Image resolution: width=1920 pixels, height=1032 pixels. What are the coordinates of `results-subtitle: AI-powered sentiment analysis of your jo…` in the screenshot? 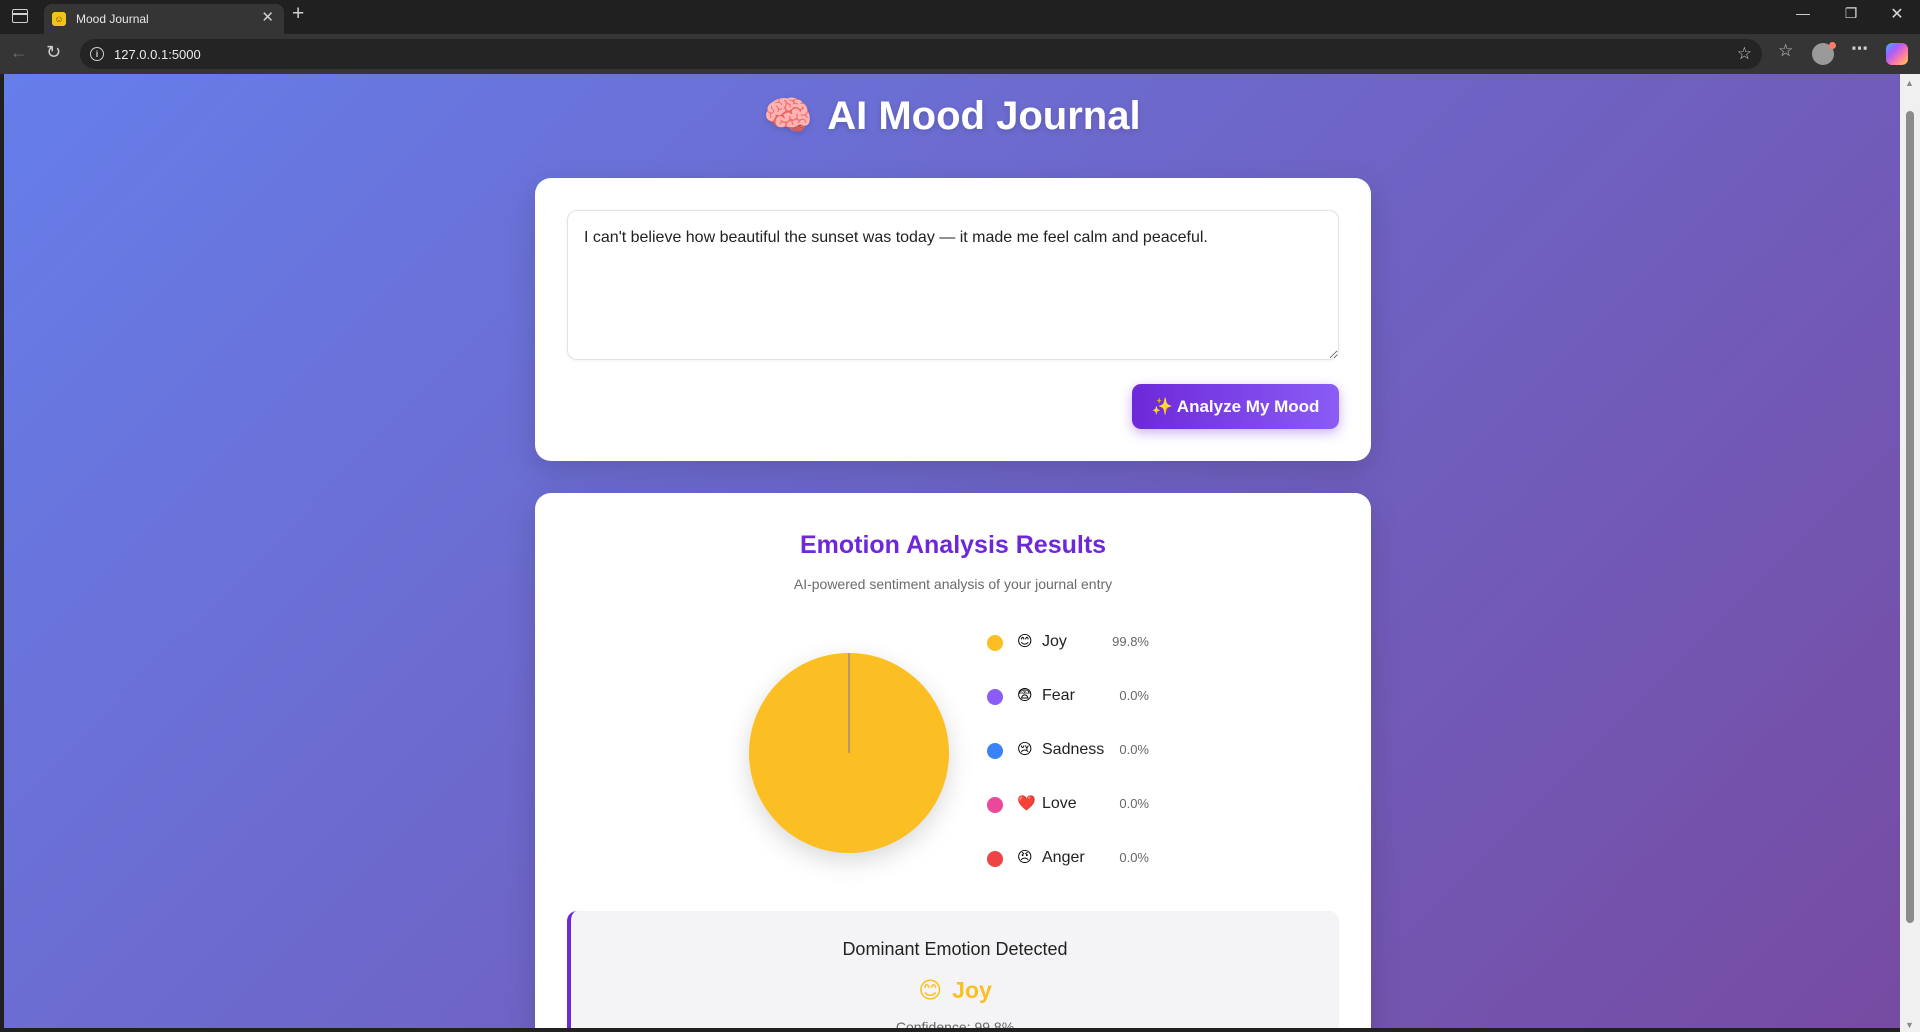 It's located at (953, 584).